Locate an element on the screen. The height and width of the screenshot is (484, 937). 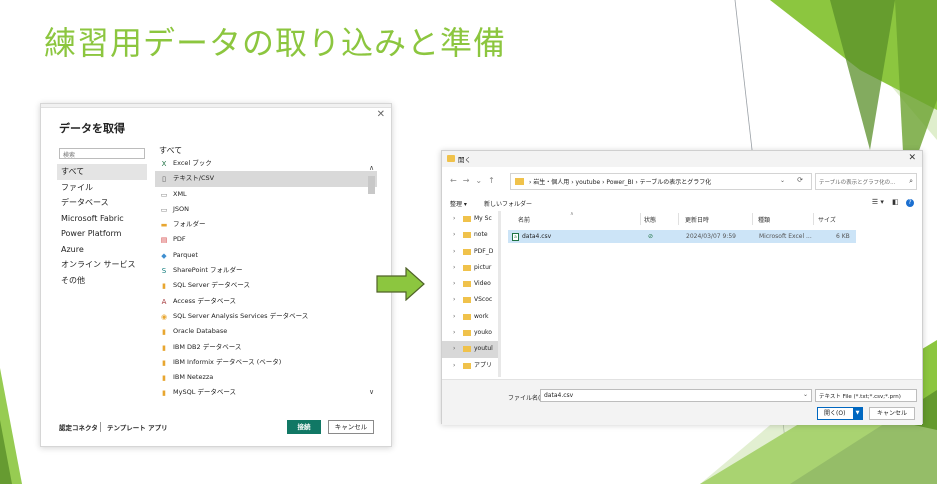
category-item: その他 is located at coordinates (102, 281).